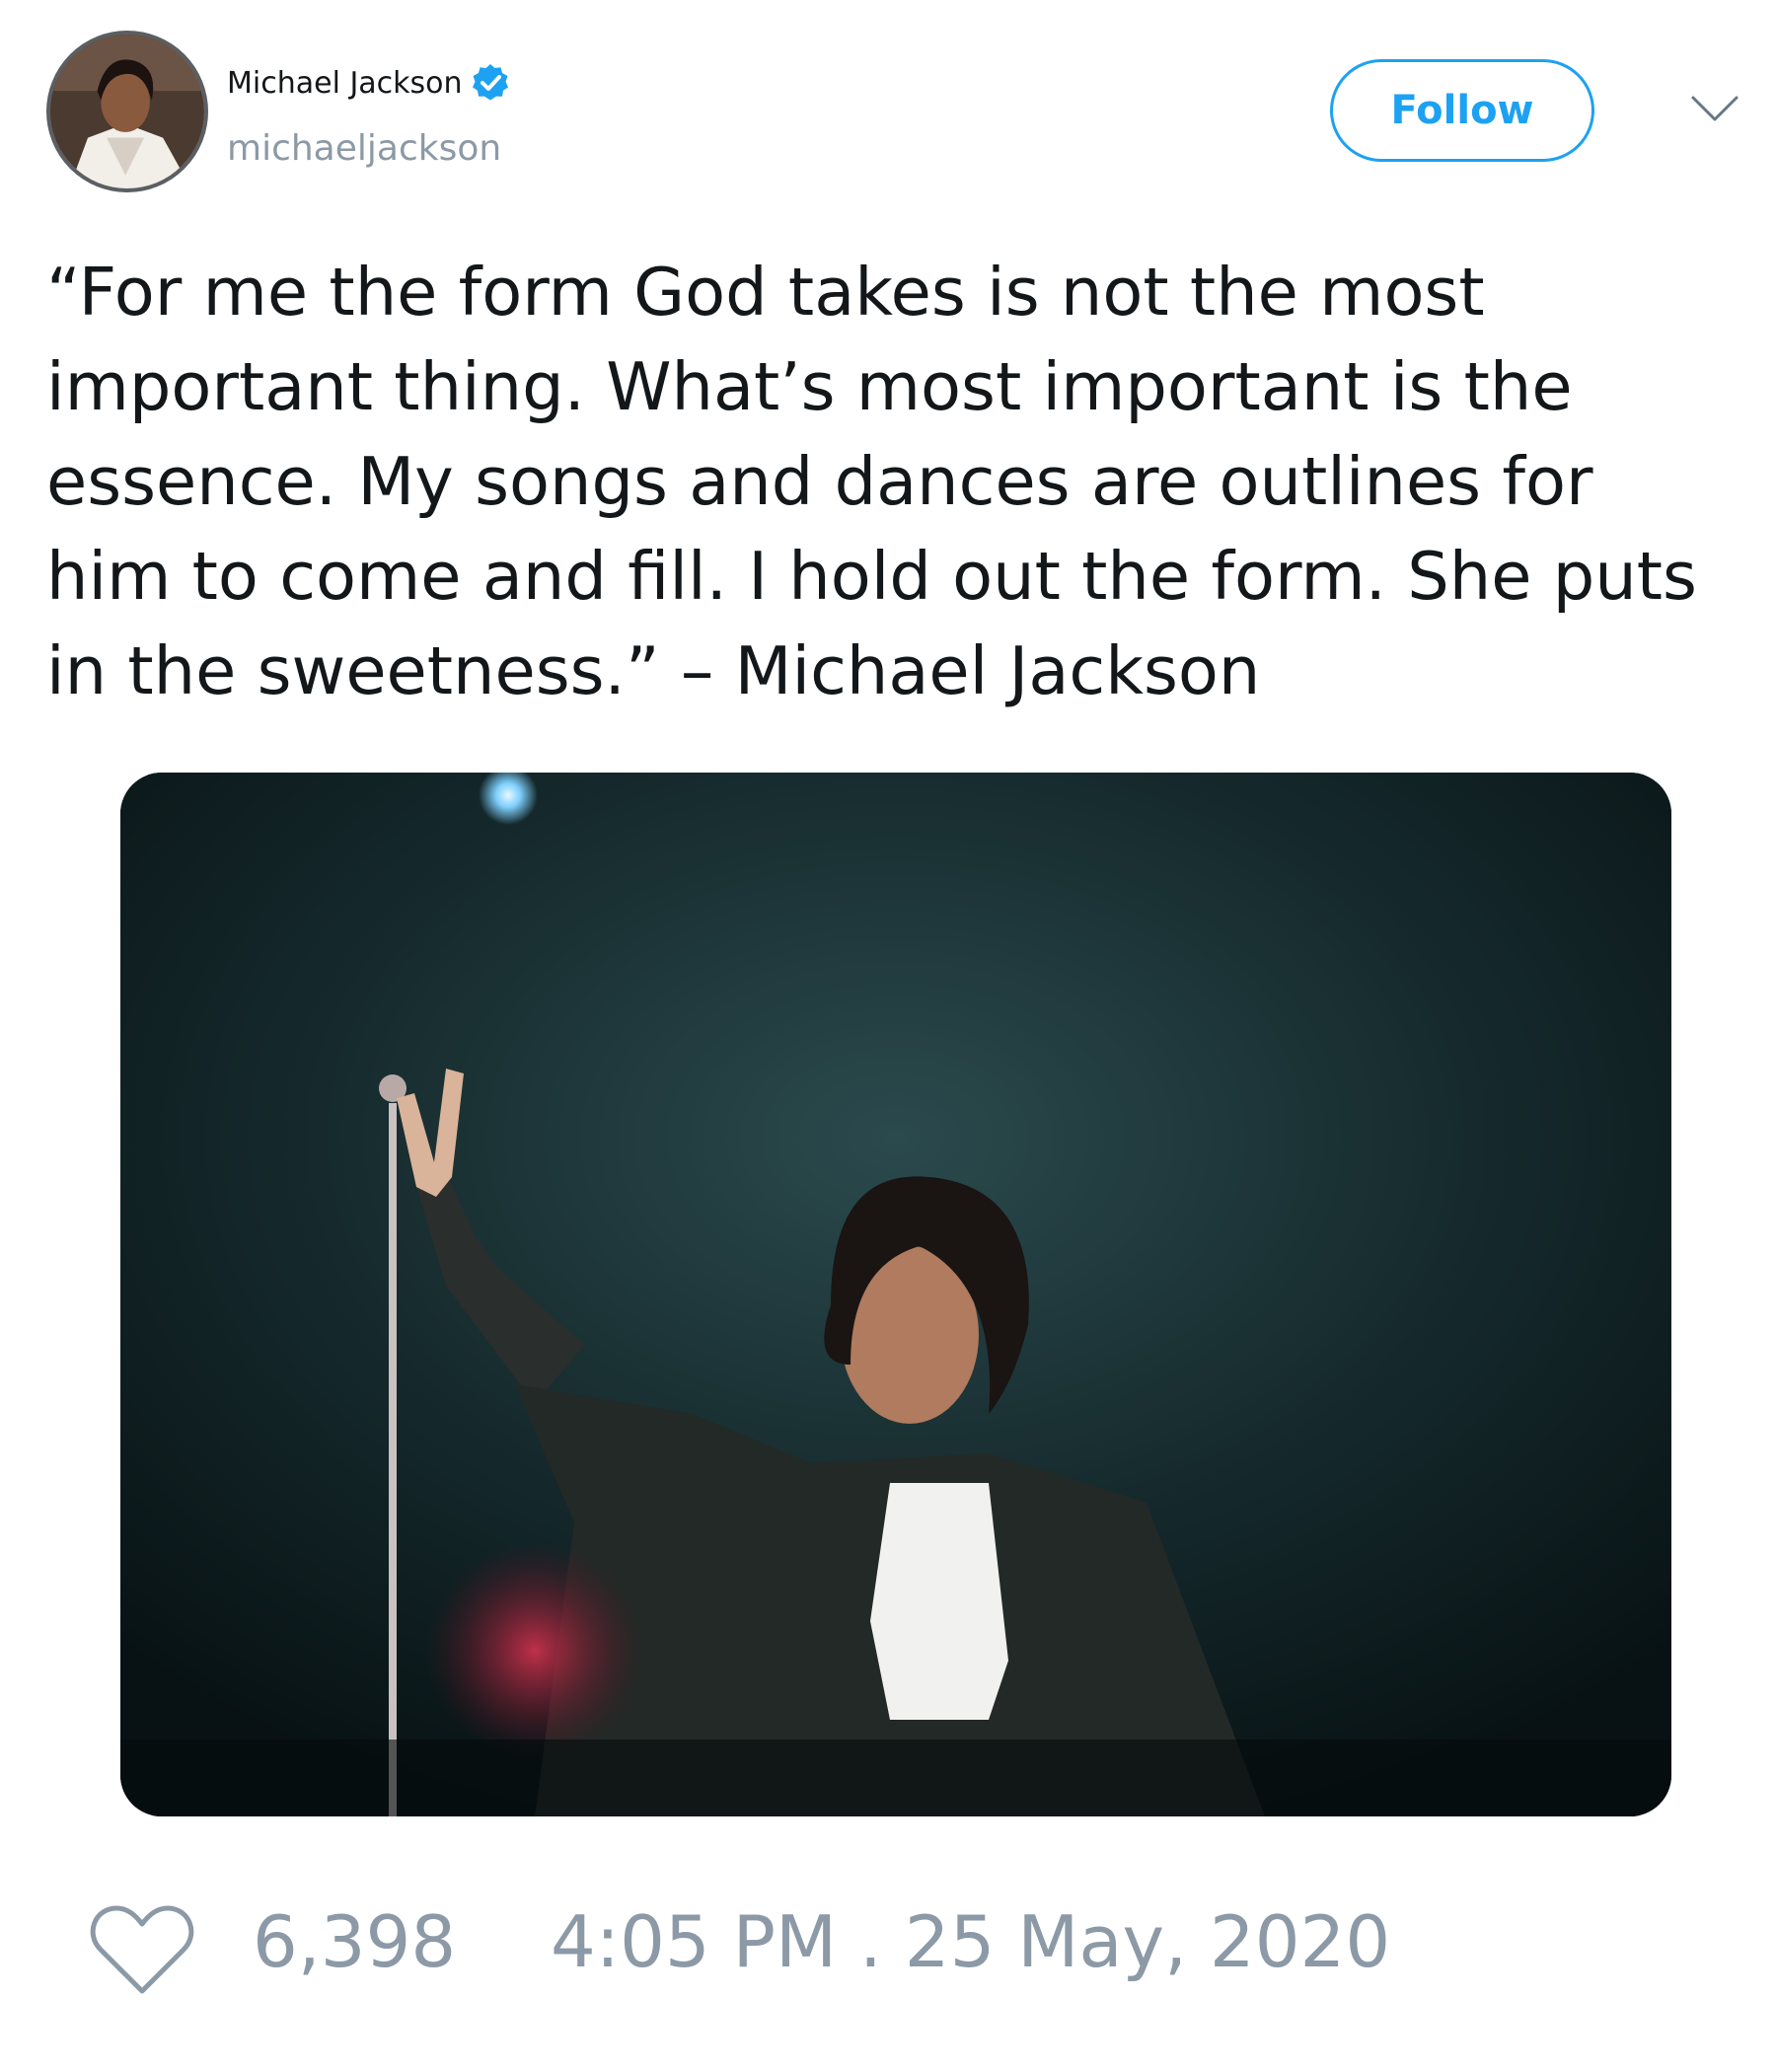 The width and height of the screenshot is (1776, 2072). Describe the element at coordinates (1714, 109) in the screenshot. I see `chevron-down-icon` at that location.